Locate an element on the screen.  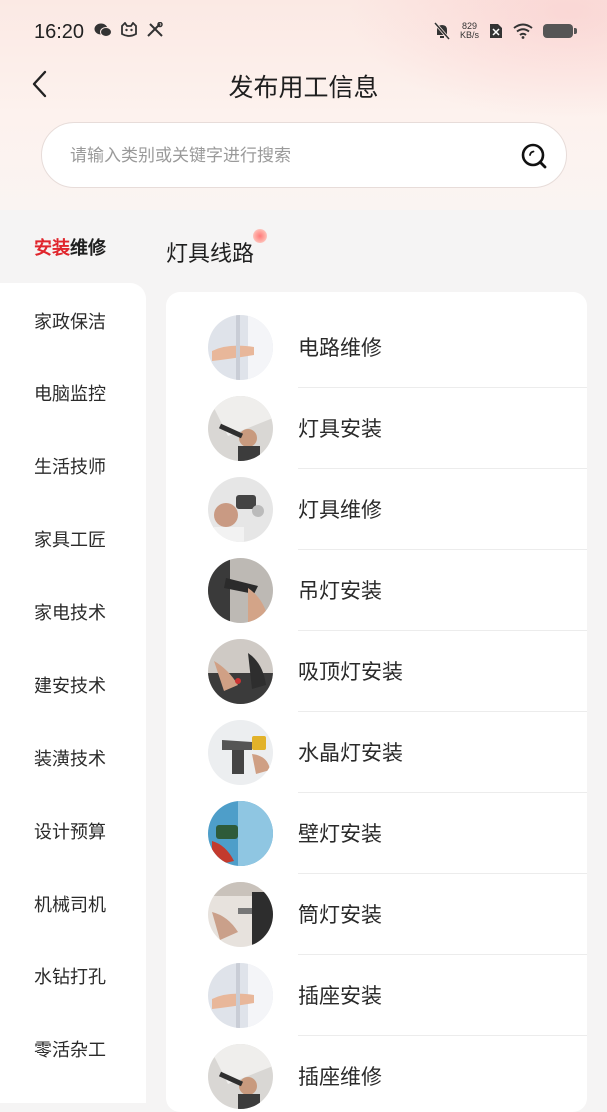
service-item: 壁灯安装 is located at coordinates (376, 826).